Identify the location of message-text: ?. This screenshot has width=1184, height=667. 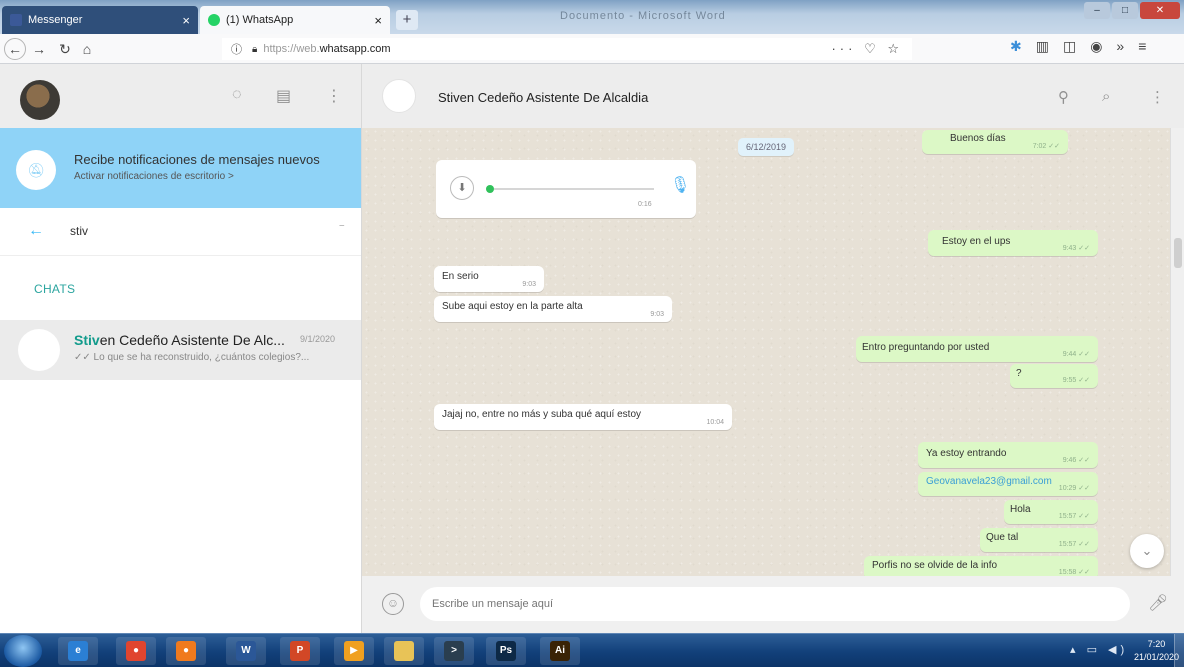
(1019, 373).